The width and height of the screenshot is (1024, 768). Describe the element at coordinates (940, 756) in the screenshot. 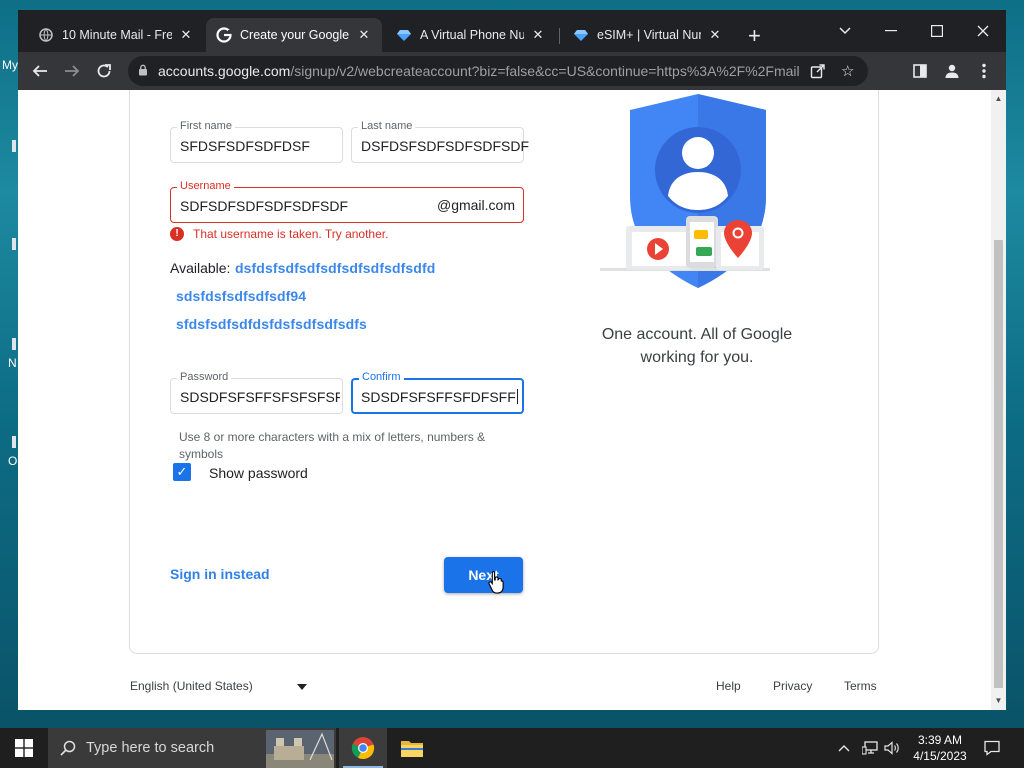

I see `clock-date: 4/15/2023` at that location.